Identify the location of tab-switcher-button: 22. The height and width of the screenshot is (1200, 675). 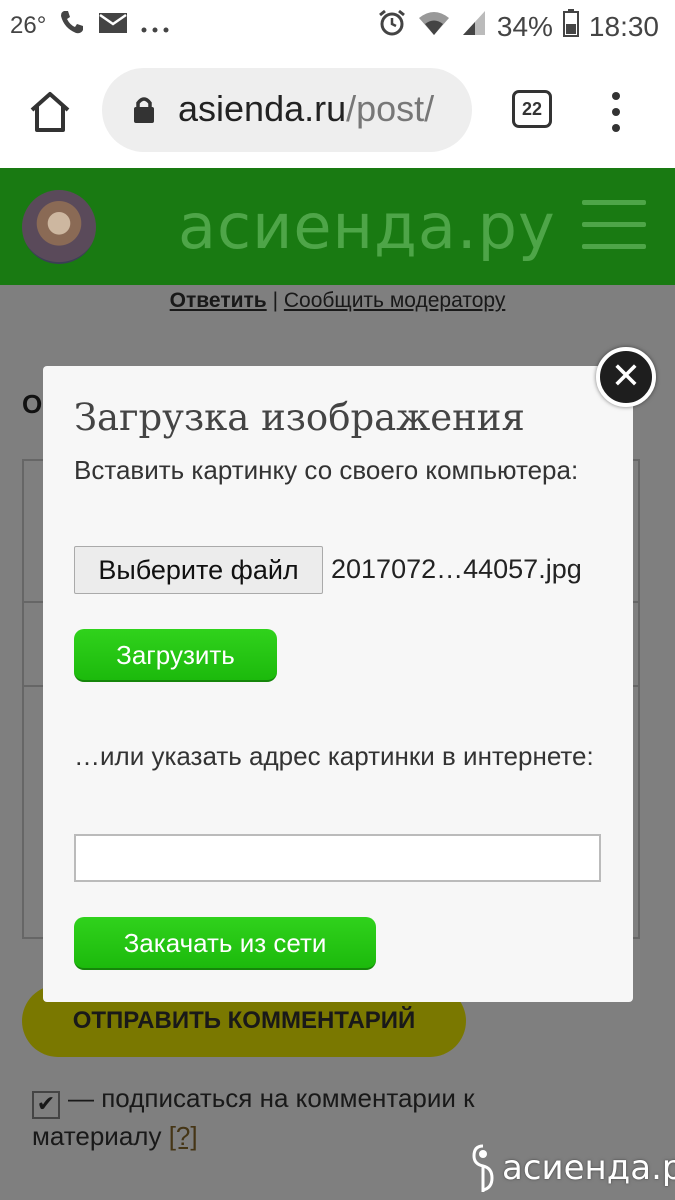
(532, 109).